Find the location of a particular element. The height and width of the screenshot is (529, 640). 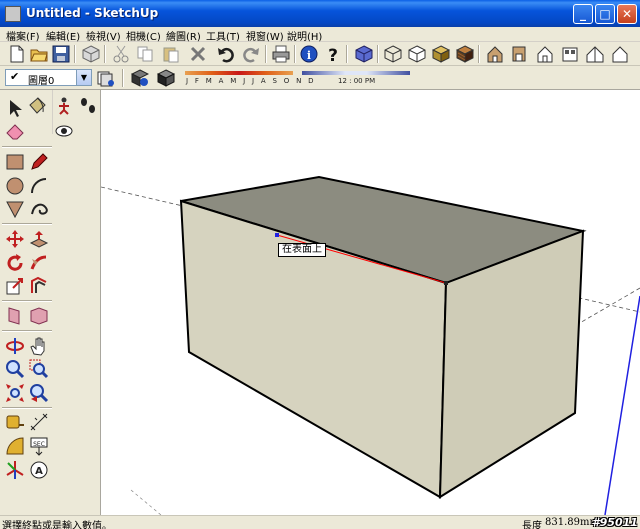

pan-hand-icon is located at coordinates (39, 346).